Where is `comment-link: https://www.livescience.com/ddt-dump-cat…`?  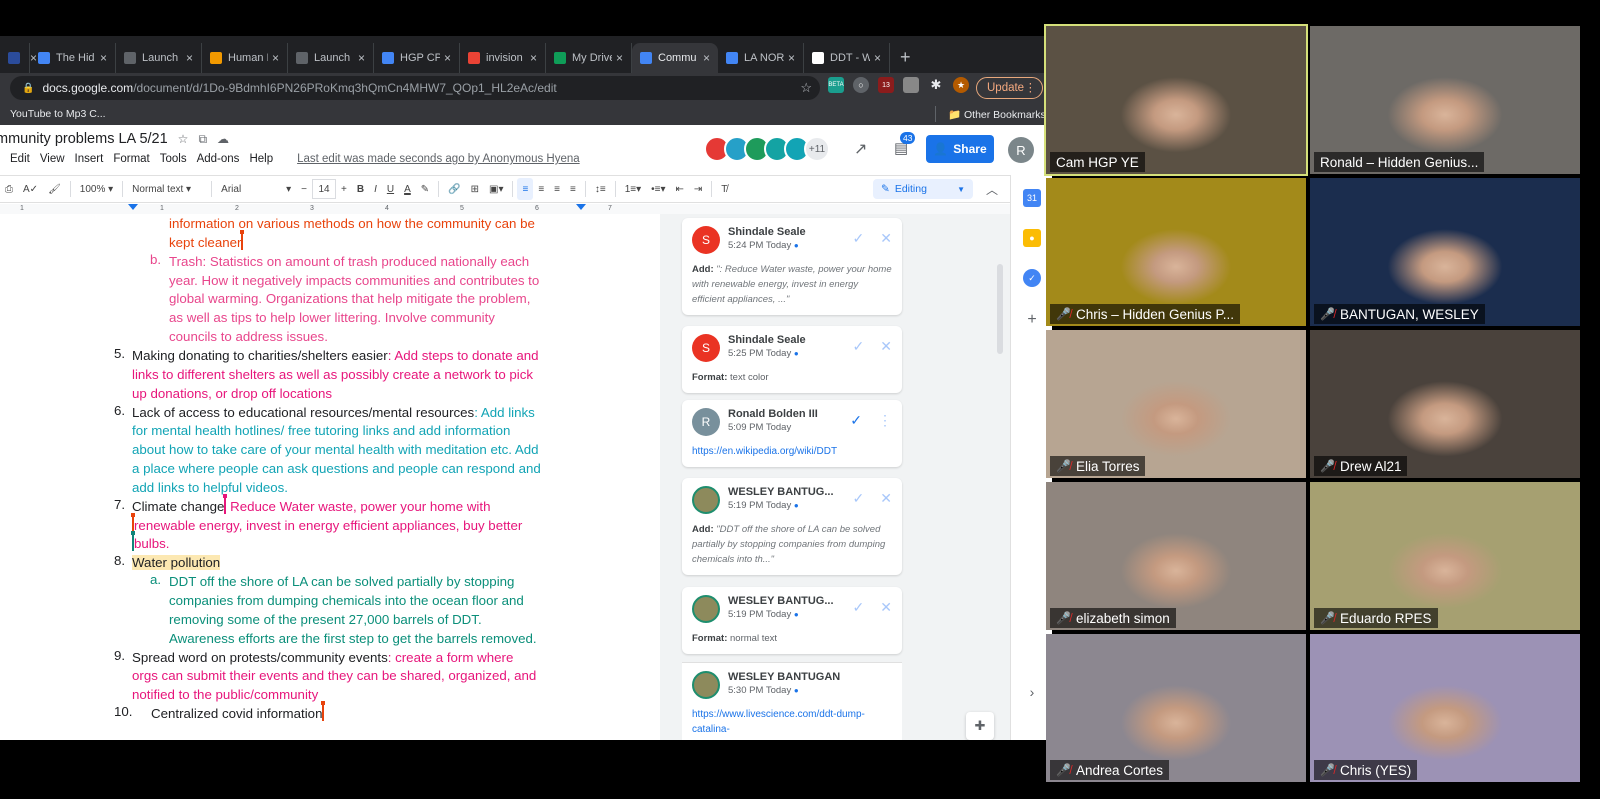
comment-link: https://www.livescience.com/ddt-dump-cat… is located at coordinates (792, 722).